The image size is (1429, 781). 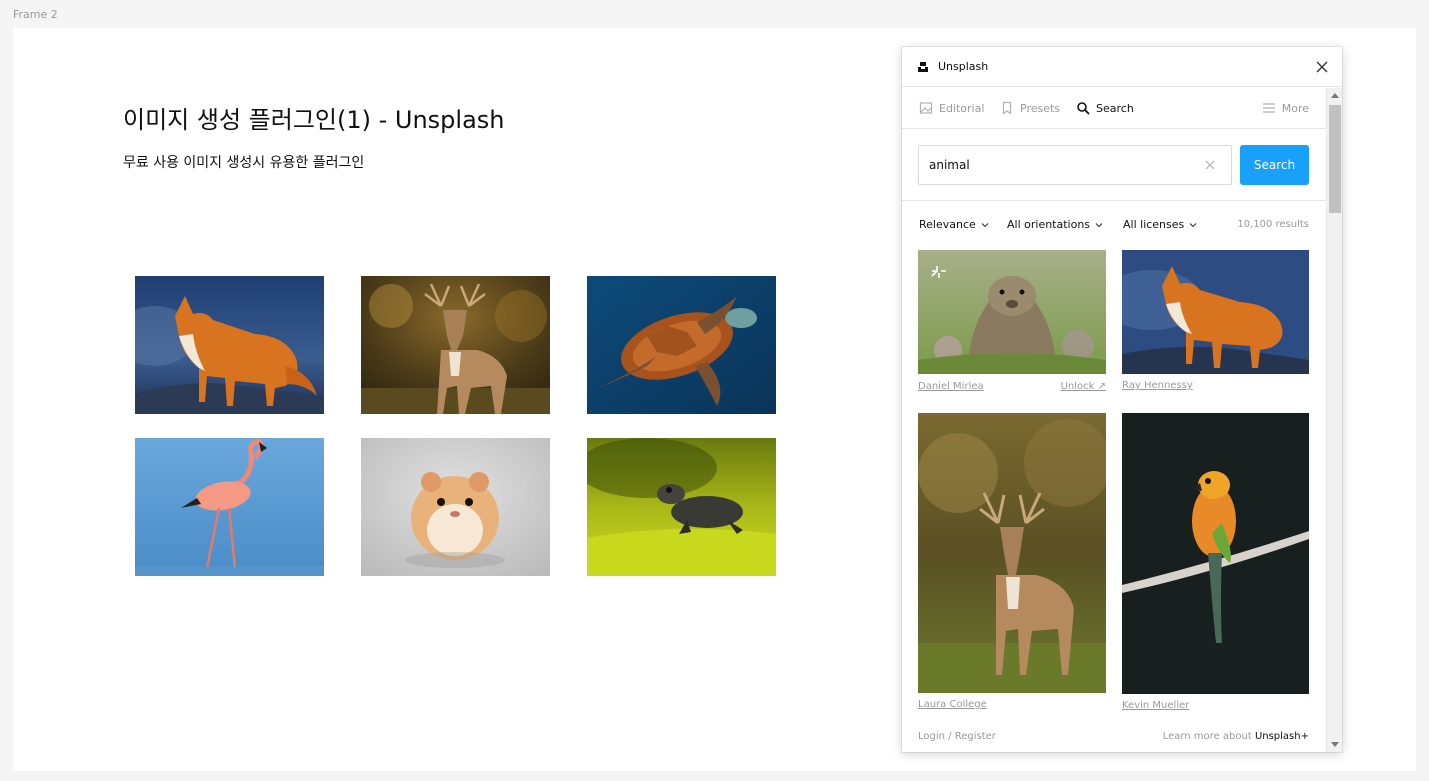 What do you see at coordinates (1155, 705) in the screenshot?
I see `credit-kevin-mueller: Kevin Mueller` at bounding box center [1155, 705].